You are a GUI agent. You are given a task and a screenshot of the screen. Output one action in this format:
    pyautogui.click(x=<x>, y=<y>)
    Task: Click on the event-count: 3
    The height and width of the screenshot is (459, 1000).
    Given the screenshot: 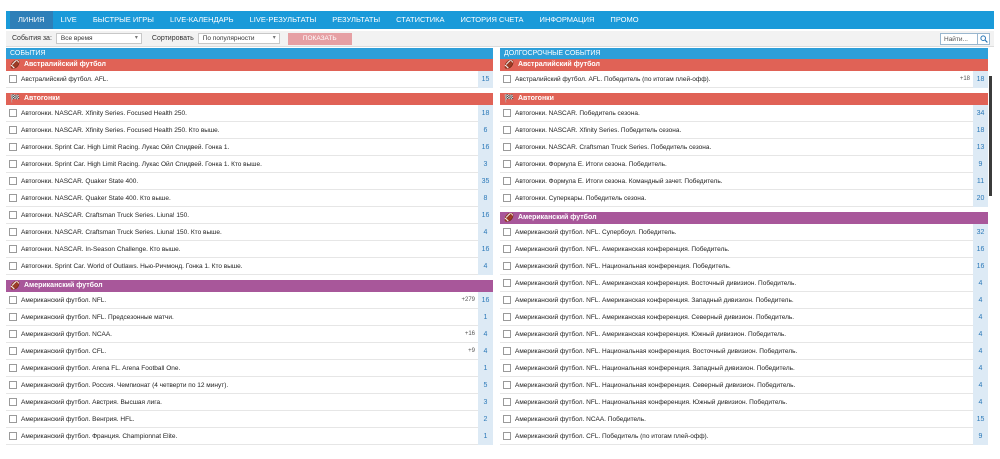 What is the action you would take?
    pyautogui.click(x=485, y=402)
    